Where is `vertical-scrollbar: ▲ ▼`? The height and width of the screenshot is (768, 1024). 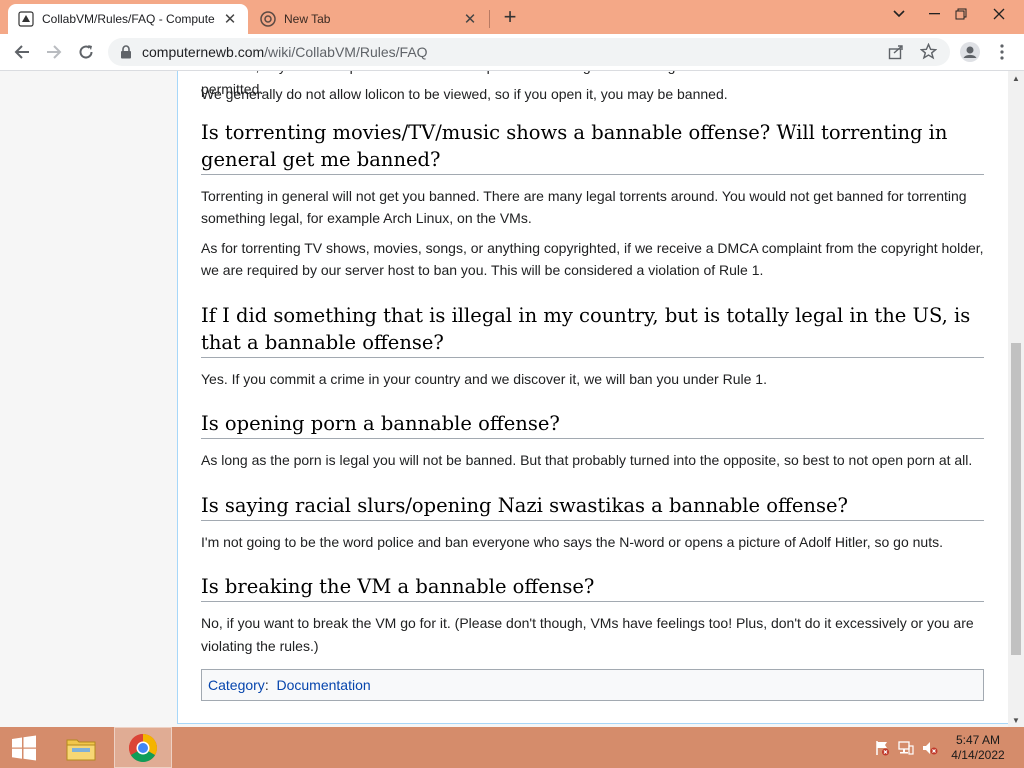
vertical-scrollbar: ▲ ▼ is located at coordinates (1016, 399).